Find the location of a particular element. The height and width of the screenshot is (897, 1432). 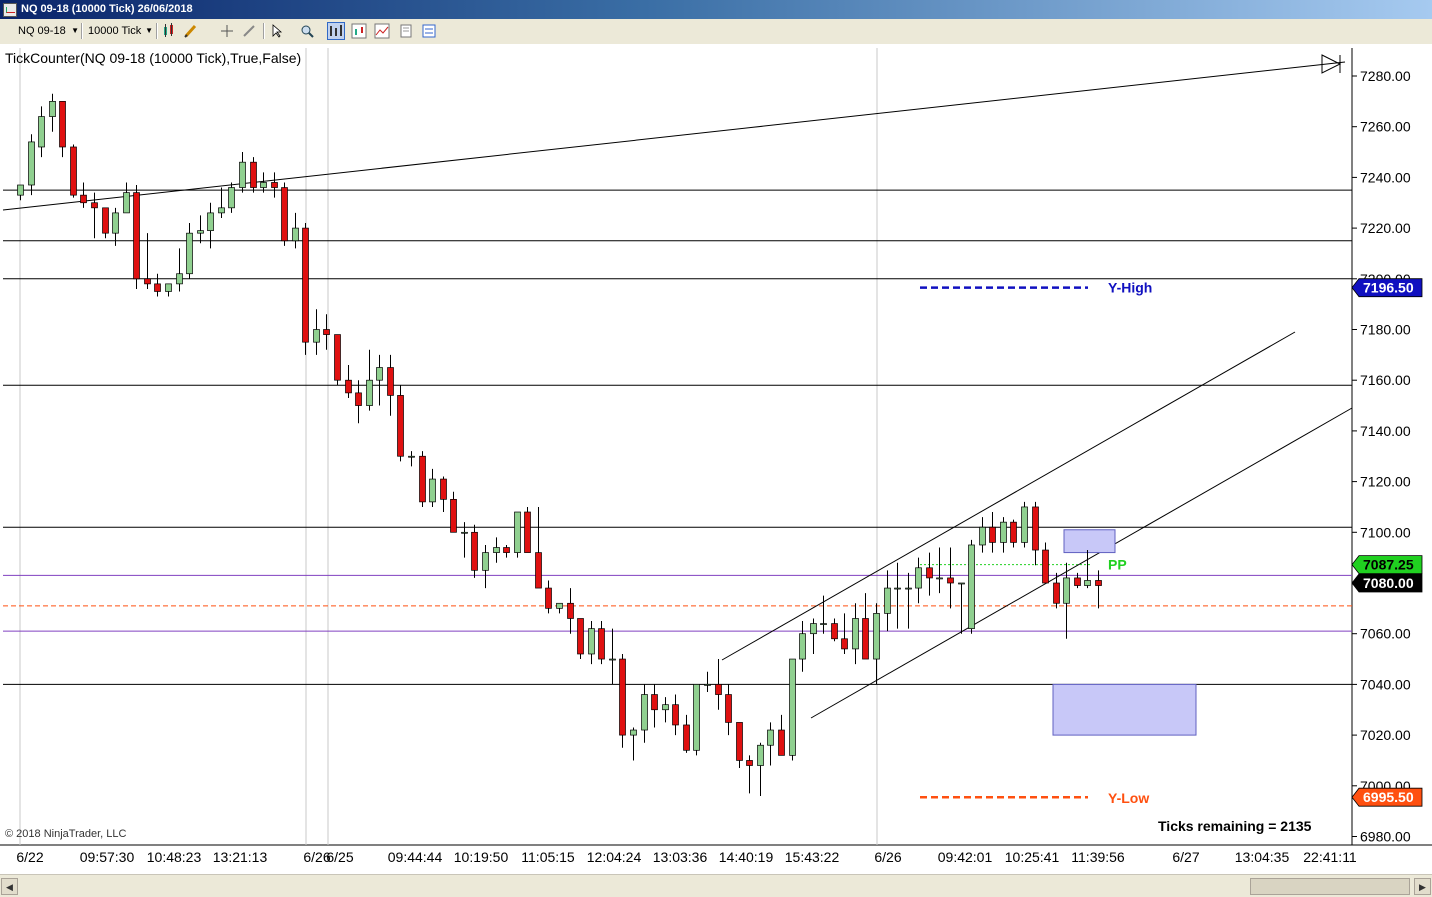

scroll-thumb is located at coordinates (1330, 886).